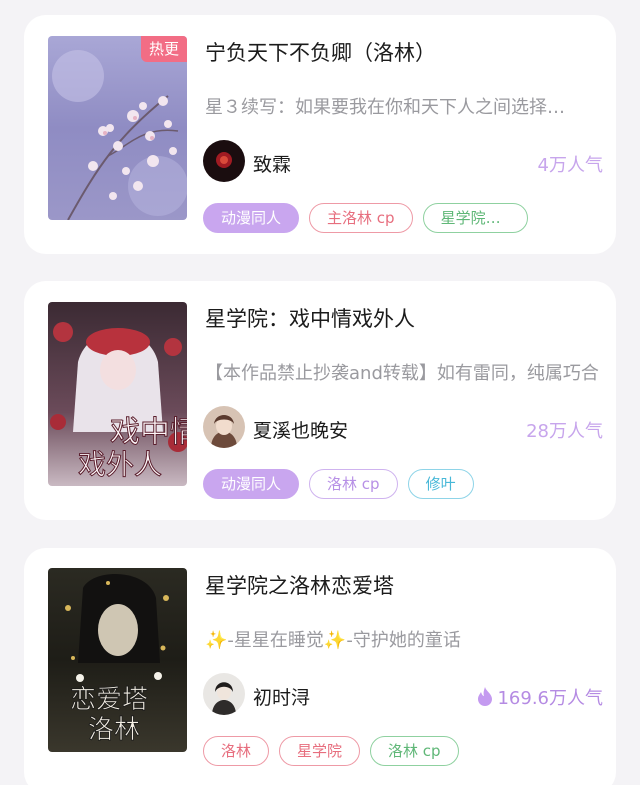  I want to click on tag: 星学院, so click(320, 751).